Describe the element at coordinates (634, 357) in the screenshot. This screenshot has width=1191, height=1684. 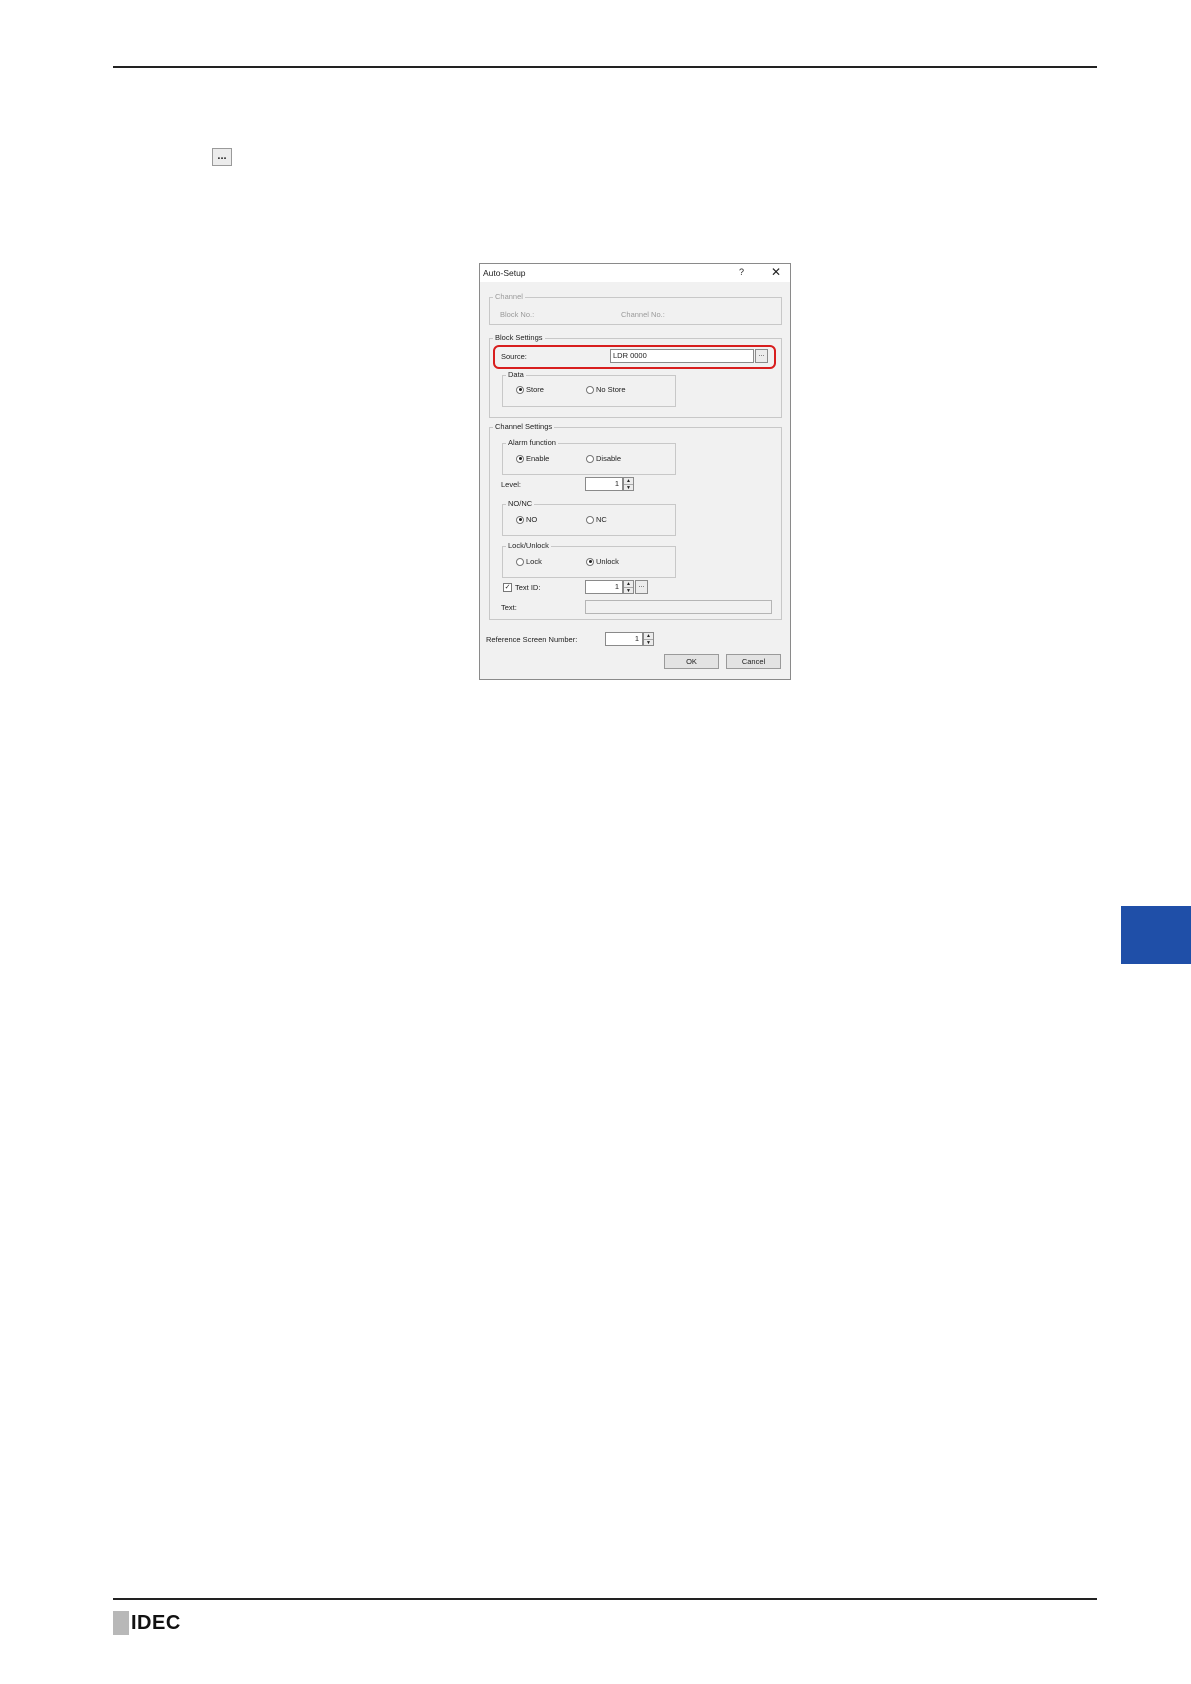
I see `source-highlight` at that location.